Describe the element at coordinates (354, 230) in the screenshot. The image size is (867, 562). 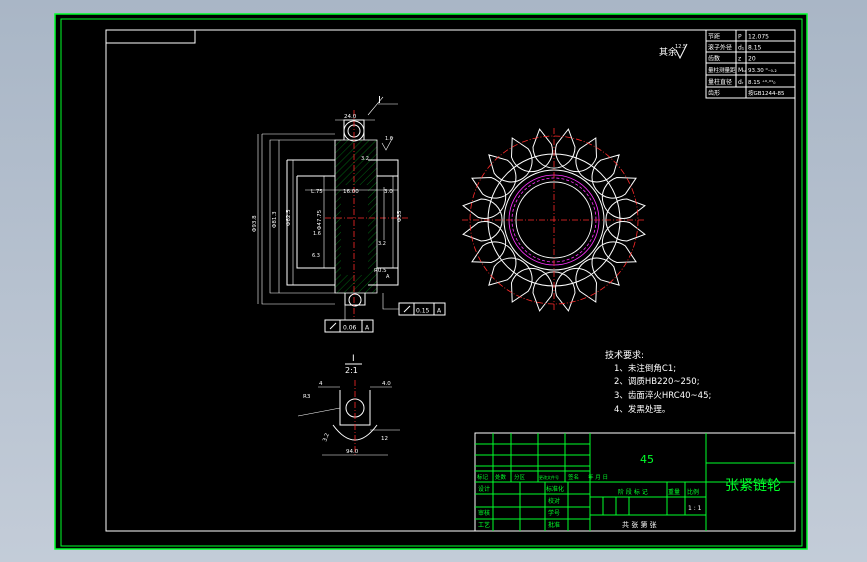
I see `hub-bore-blank` at that location.